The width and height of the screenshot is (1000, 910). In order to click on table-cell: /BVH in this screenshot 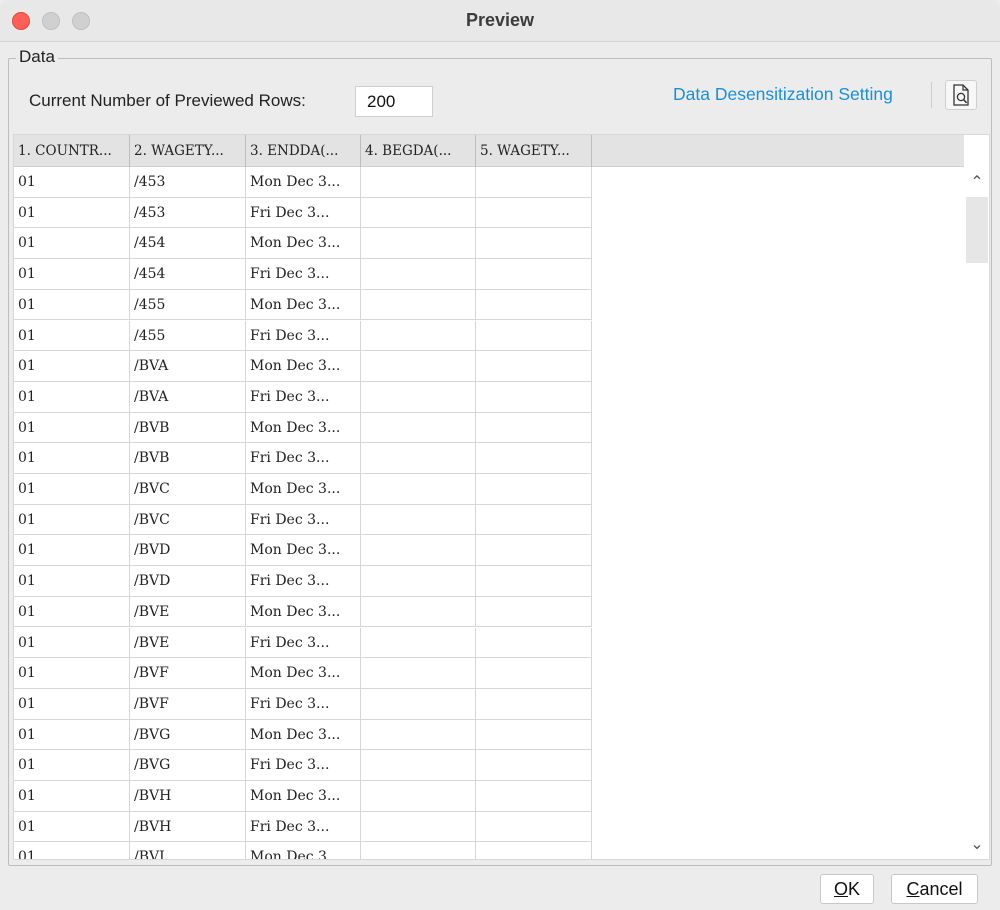, I will do `click(188, 827)`.